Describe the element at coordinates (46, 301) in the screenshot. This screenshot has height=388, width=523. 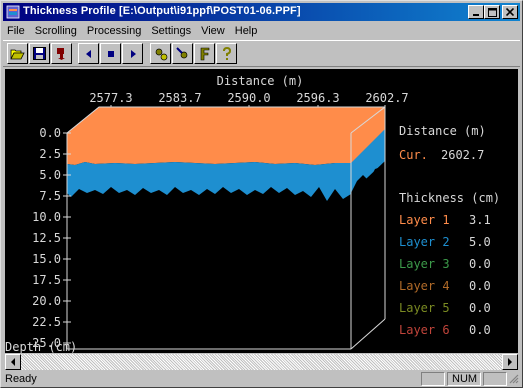
I see `y-tick-label: 20.0` at that location.